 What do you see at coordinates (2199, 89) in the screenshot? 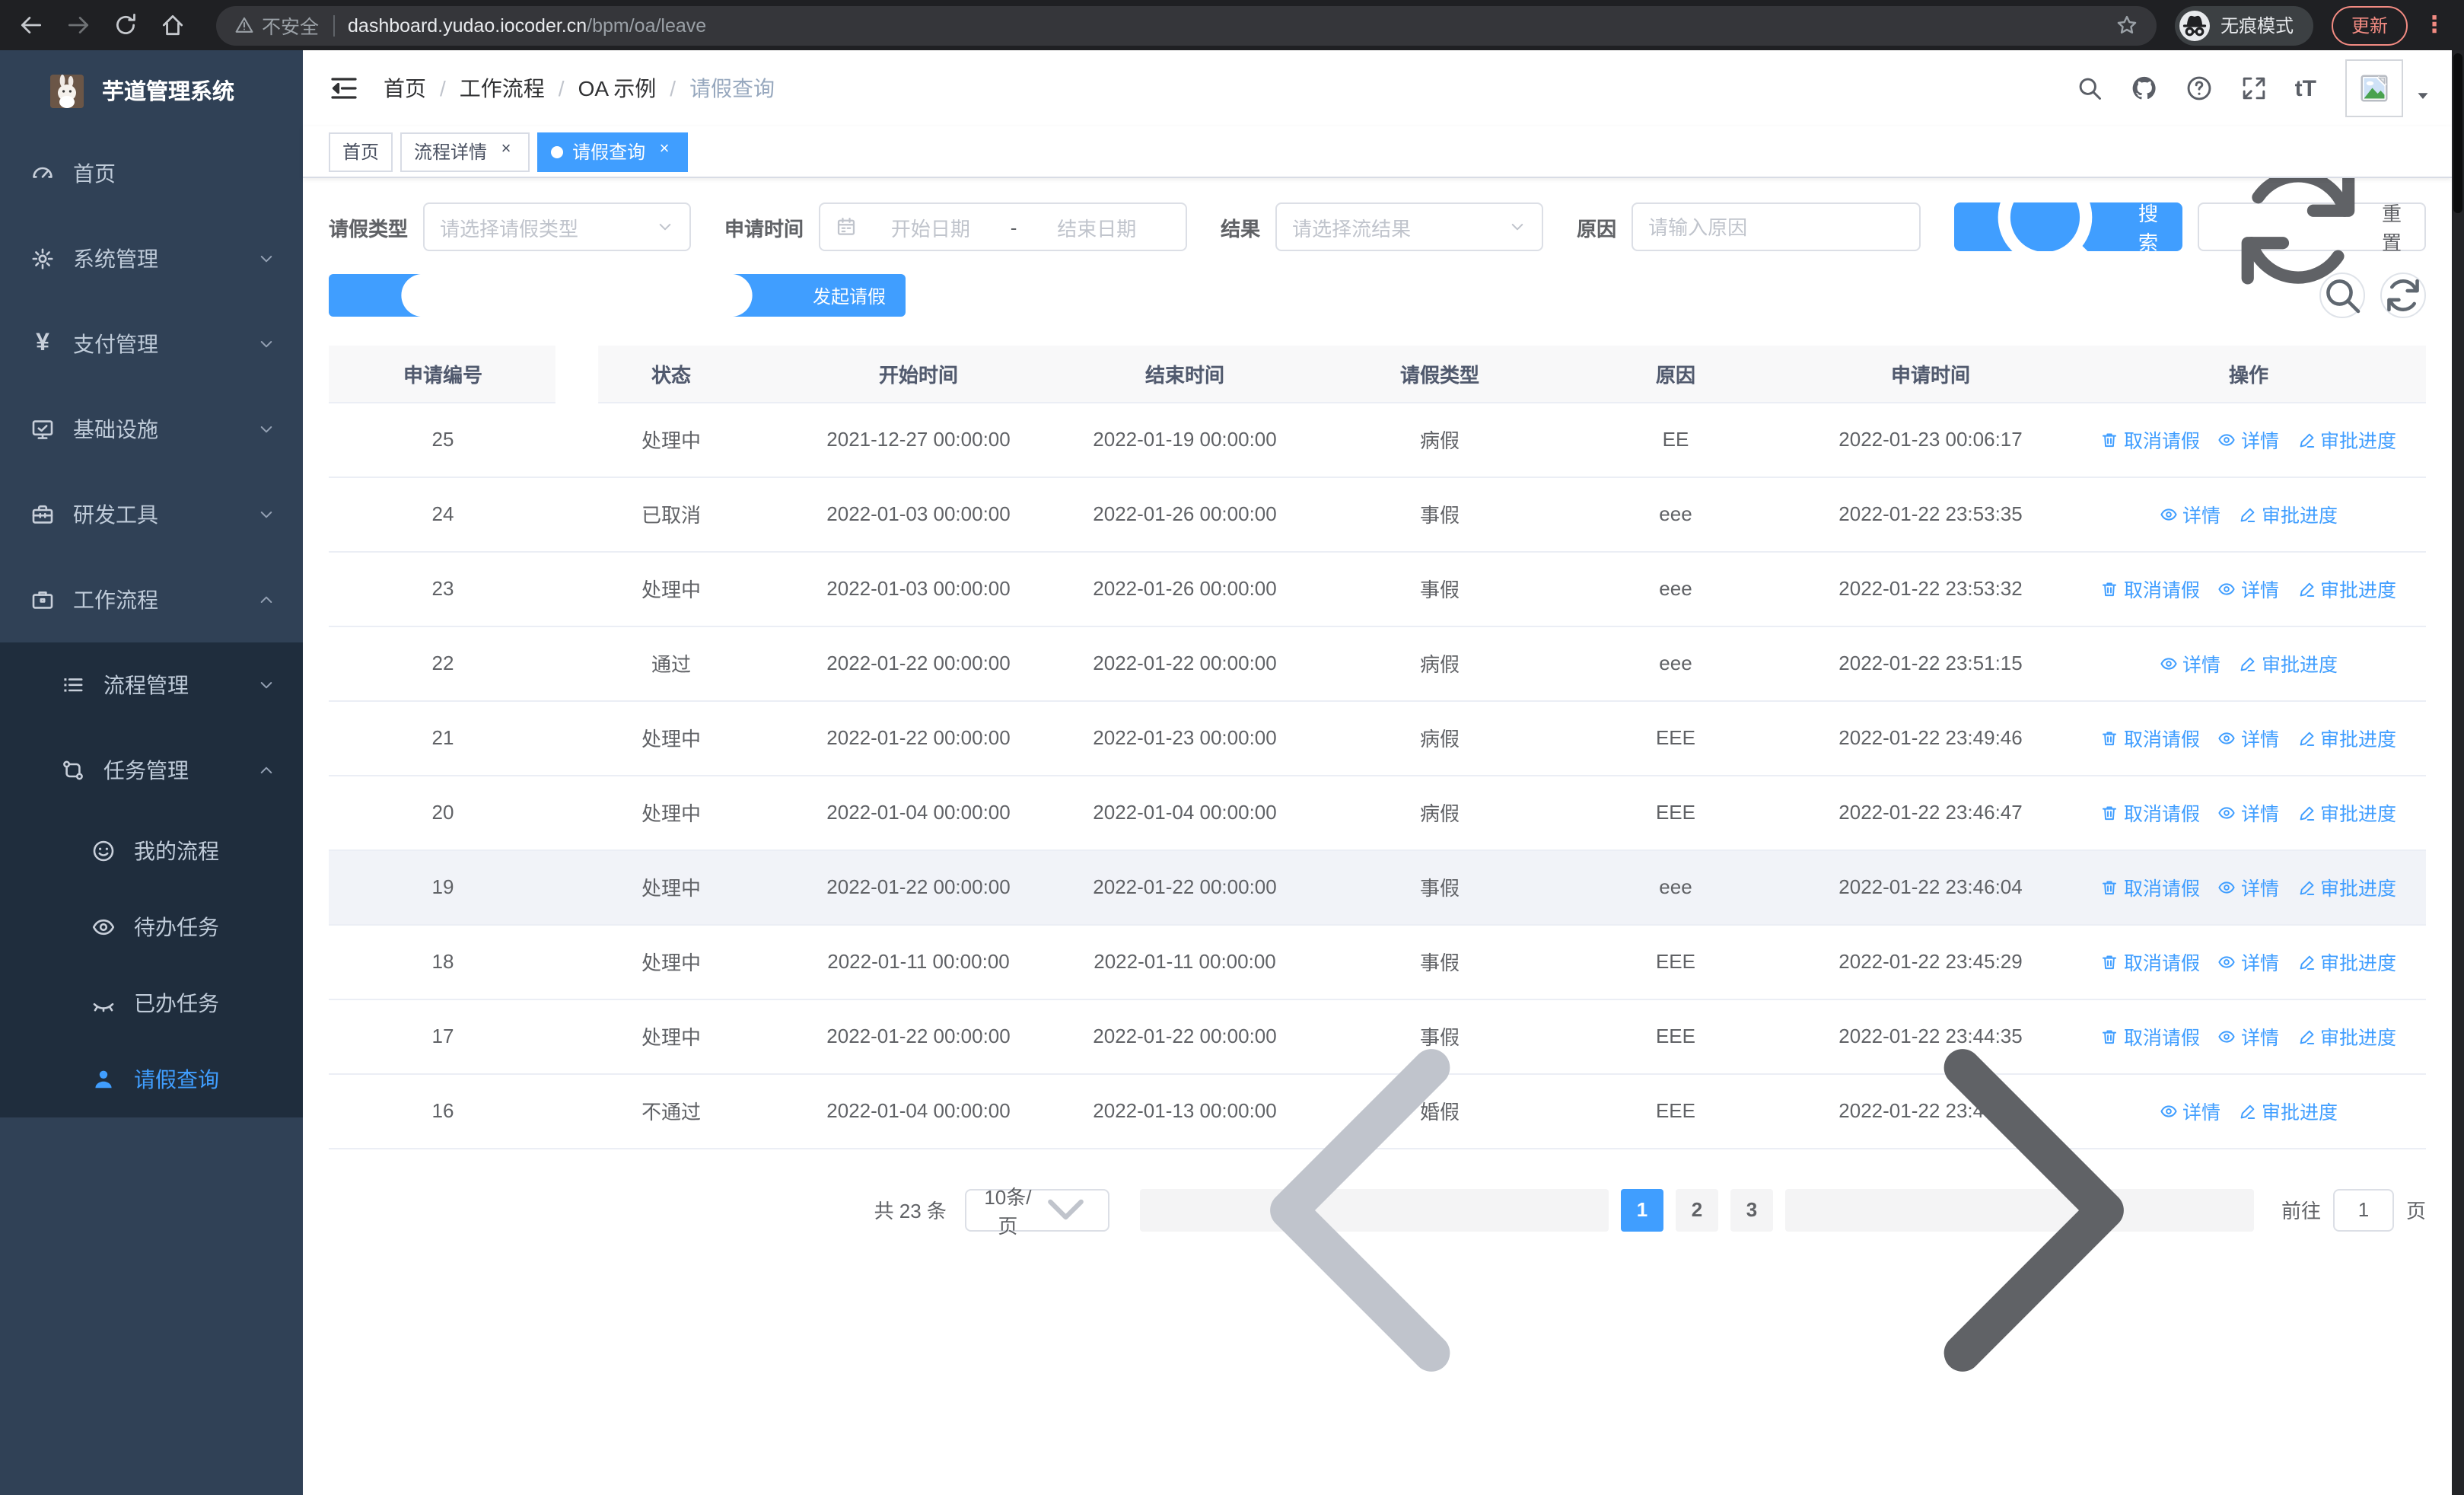
I see `help-icon` at bounding box center [2199, 89].